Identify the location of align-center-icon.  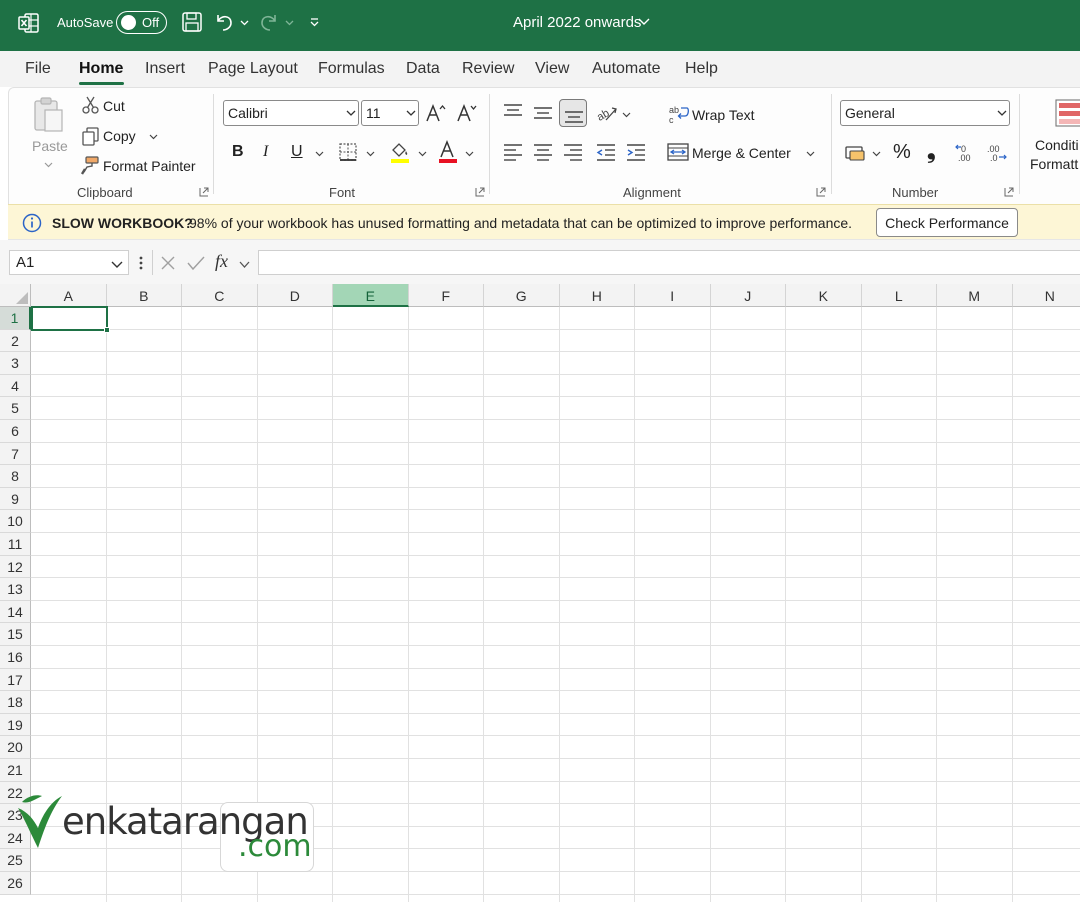
(543, 152).